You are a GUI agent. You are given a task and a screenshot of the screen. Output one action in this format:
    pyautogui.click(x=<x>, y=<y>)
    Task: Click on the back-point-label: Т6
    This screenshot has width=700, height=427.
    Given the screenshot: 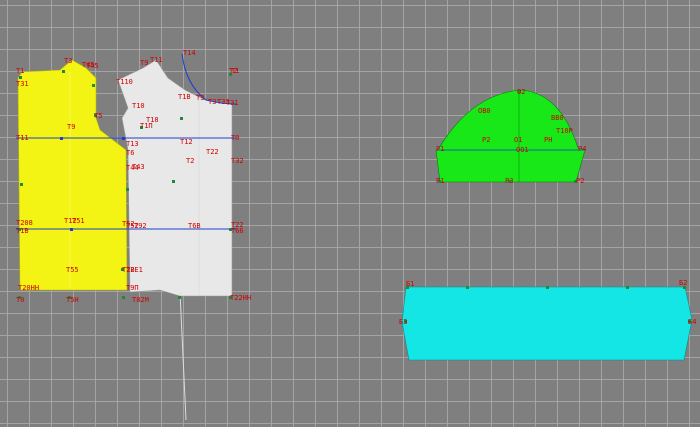 What is the action you would take?
    pyautogui.click(x=130, y=153)
    